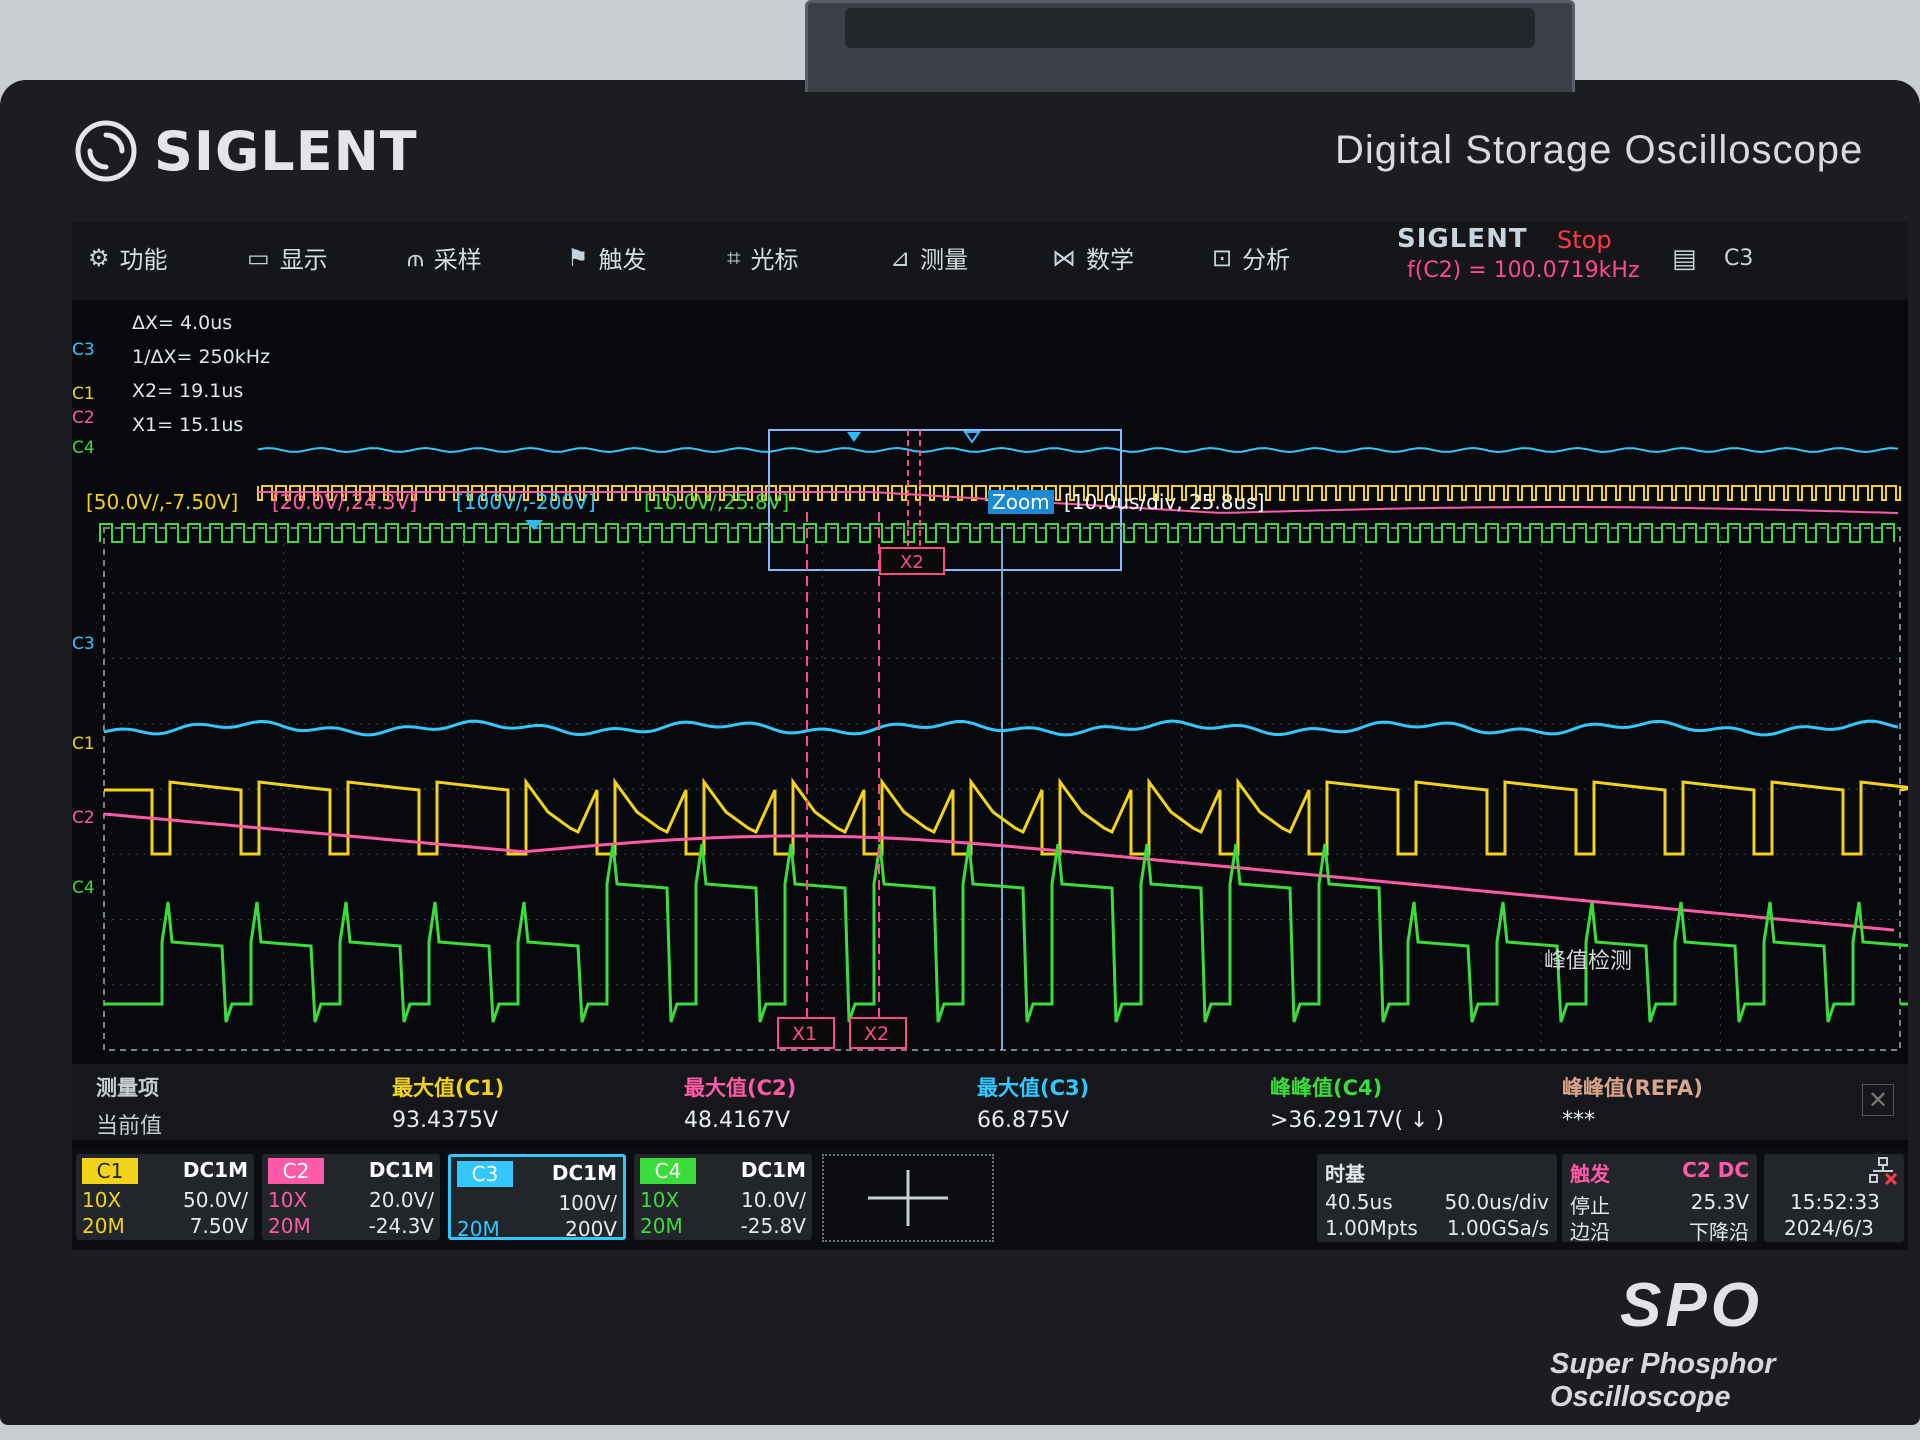 The image size is (1920, 1440). What do you see at coordinates (661, 1226) in the screenshot?
I see `channel-bw-c4: 20M` at bounding box center [661, 1226].